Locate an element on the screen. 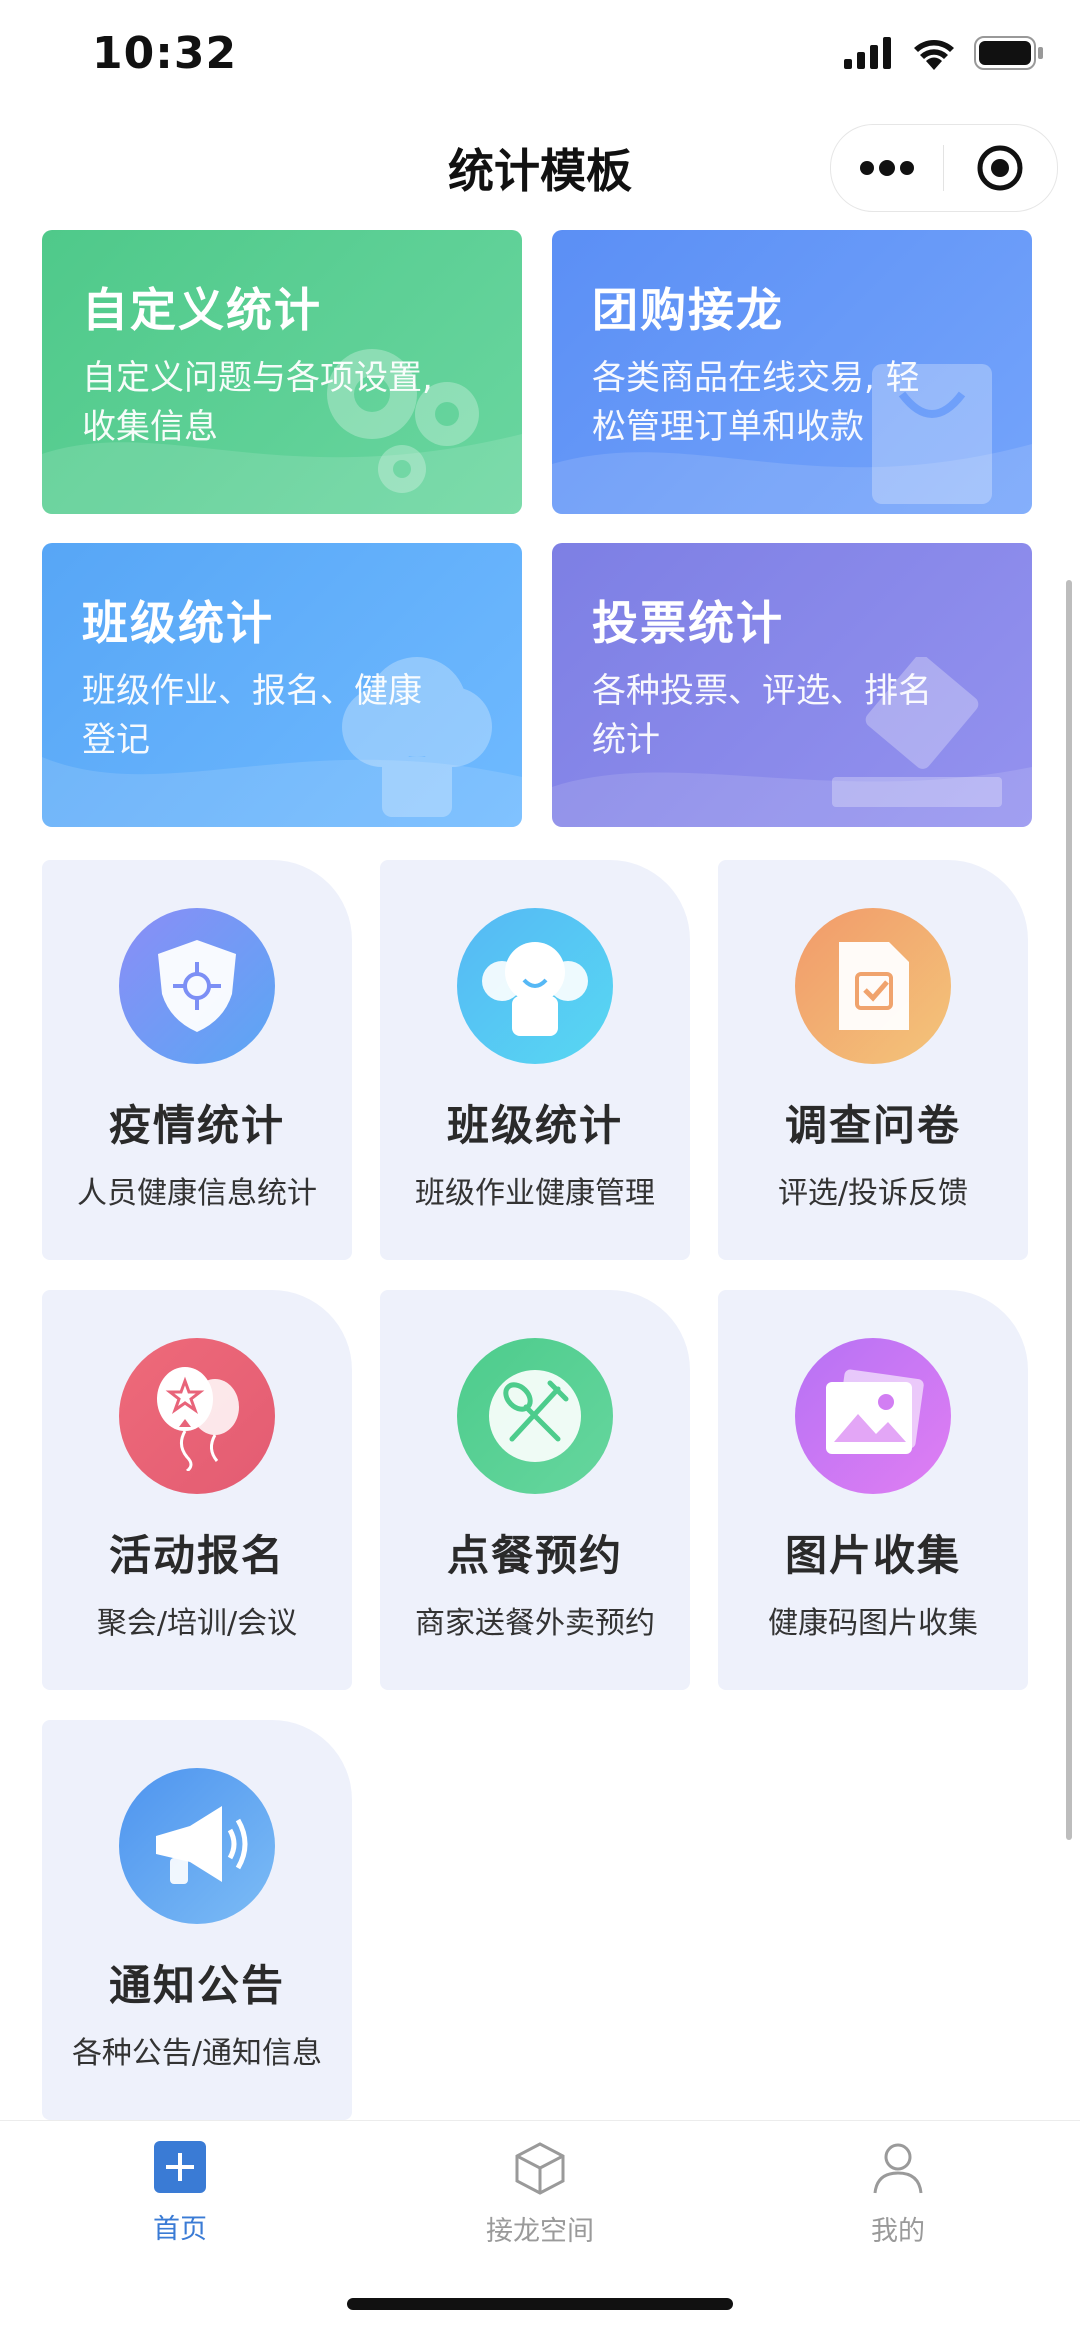 Image resolution: width=1080 pixels, height=2338 pixels. document-check-icon is located at coordinates (873, 986).